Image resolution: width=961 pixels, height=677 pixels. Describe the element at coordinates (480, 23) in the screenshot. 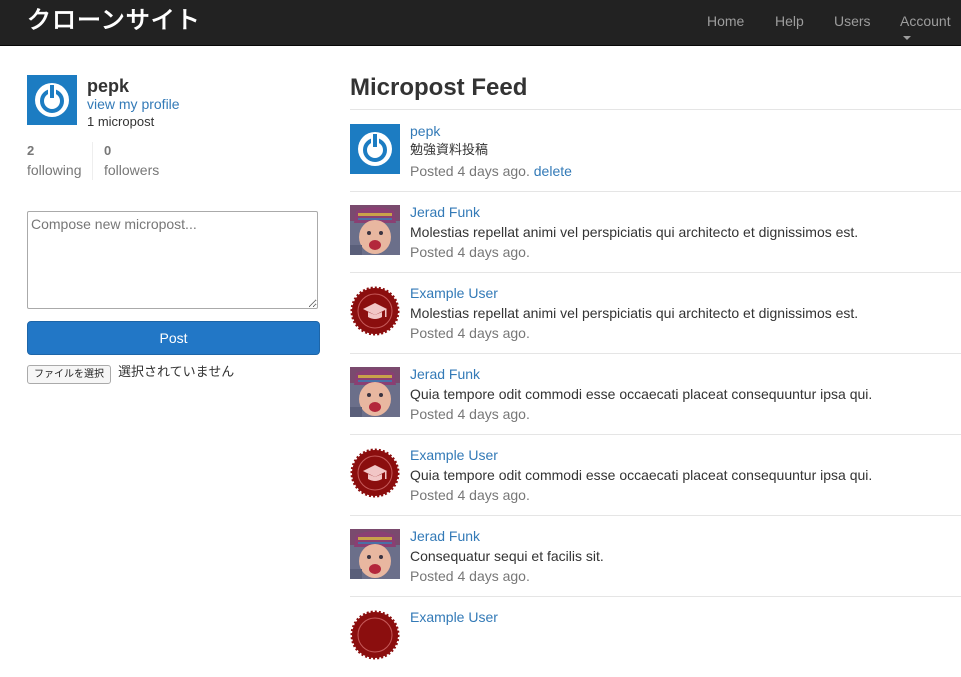

I see `navbar: クローンサイト Home Help Users Account` at that location.